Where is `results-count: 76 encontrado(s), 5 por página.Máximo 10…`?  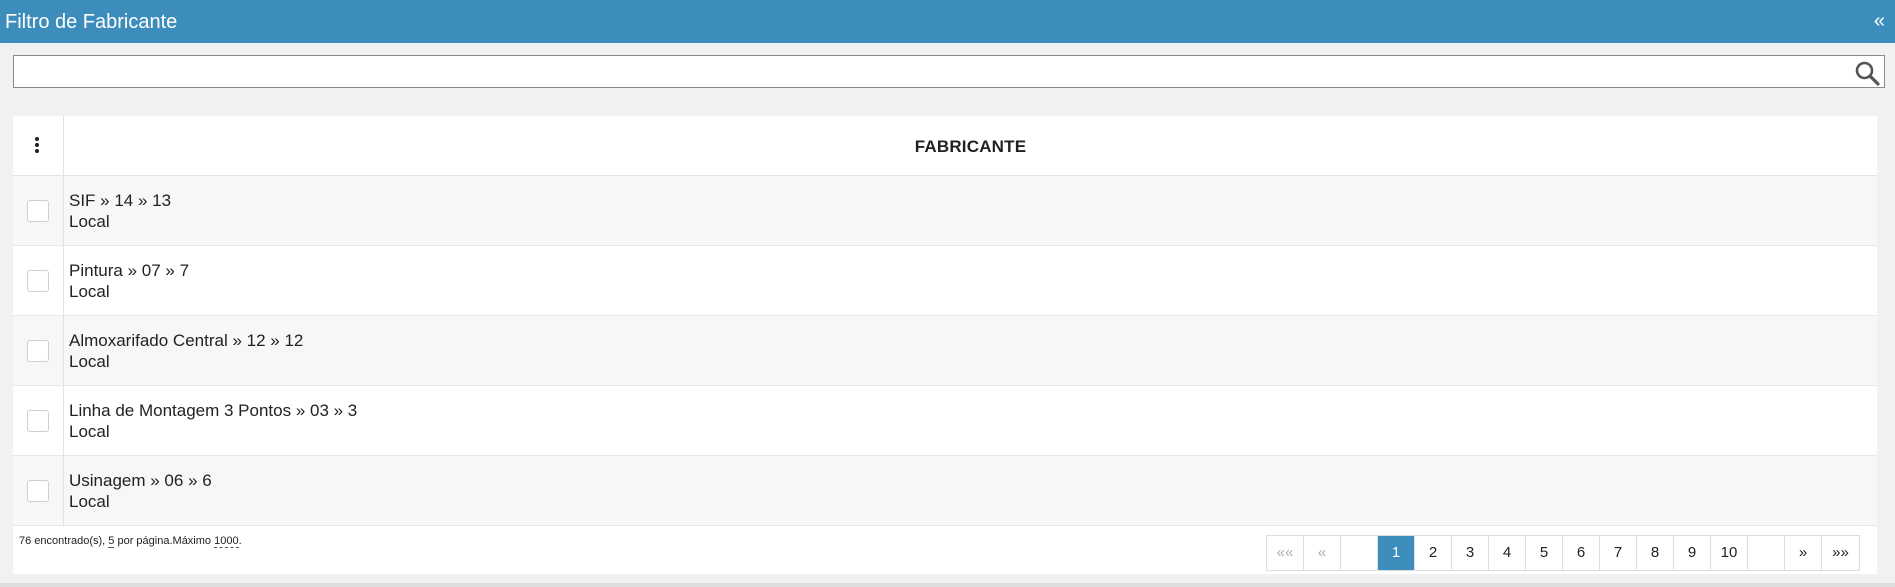
results-count: 76 encontrado(s), 5 por página.Máximo 10… is located at coordinates (130, 541).